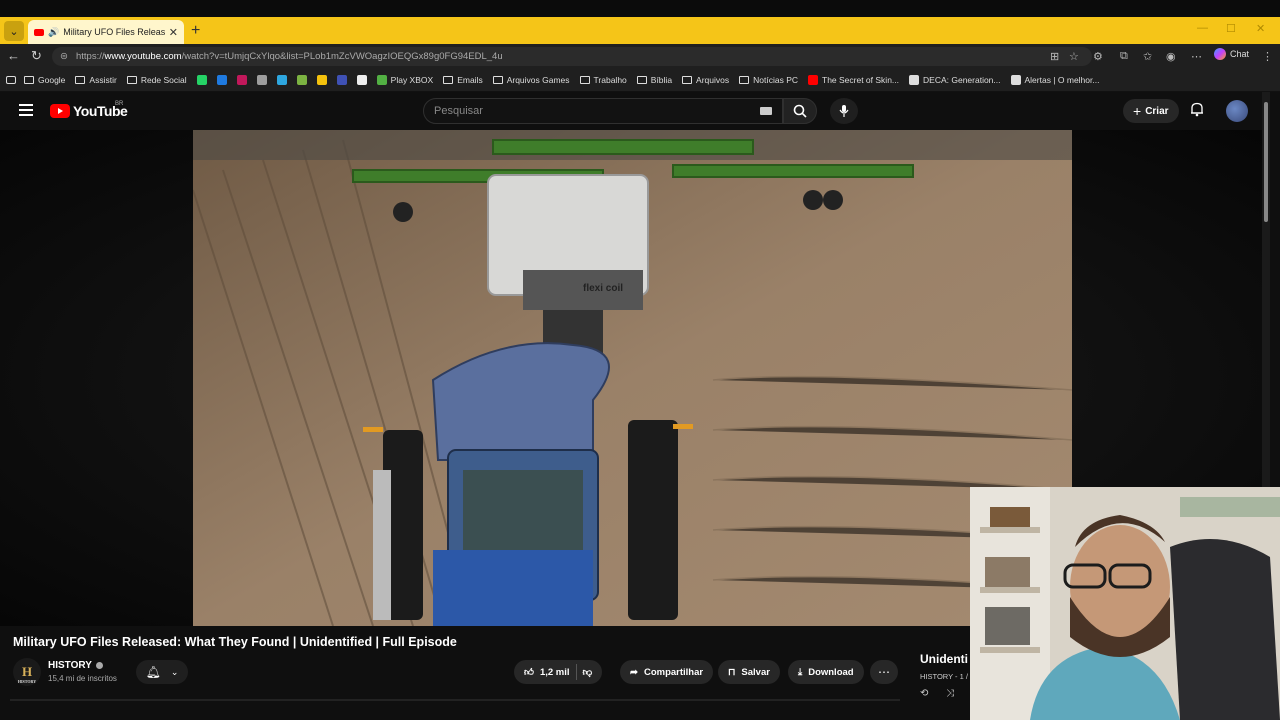  Describe the element at coordinates (173, 32) in the screenshot. I see `close-tab-icon: ✕` at that location.